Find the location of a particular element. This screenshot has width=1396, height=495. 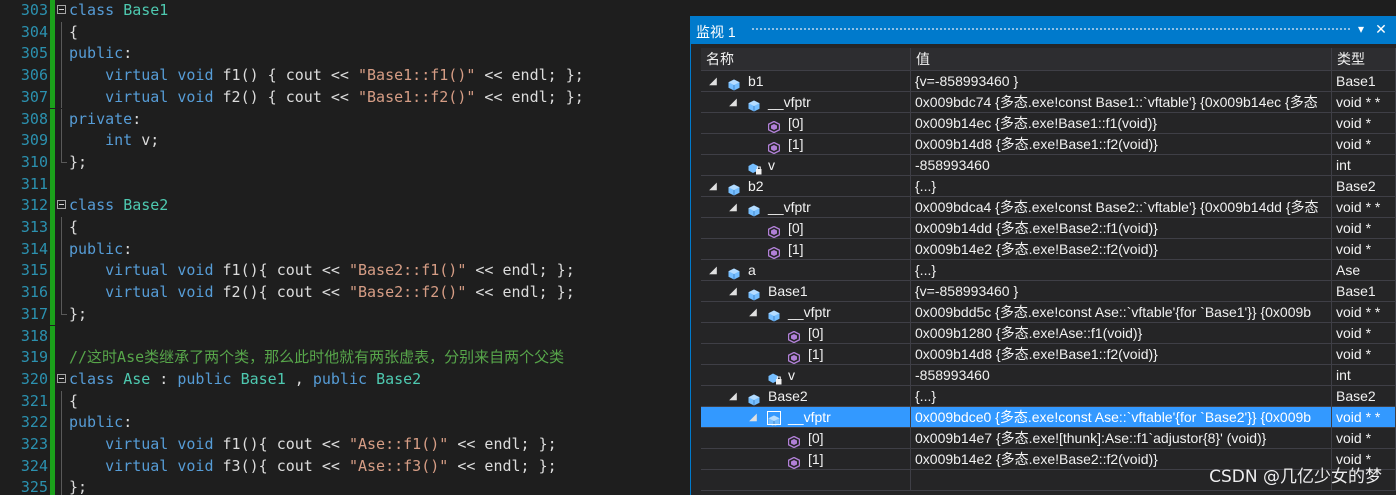

watch-row: ◢ Base1 {v=-858993460 } Base1 is located at coordinates (1048, 291).